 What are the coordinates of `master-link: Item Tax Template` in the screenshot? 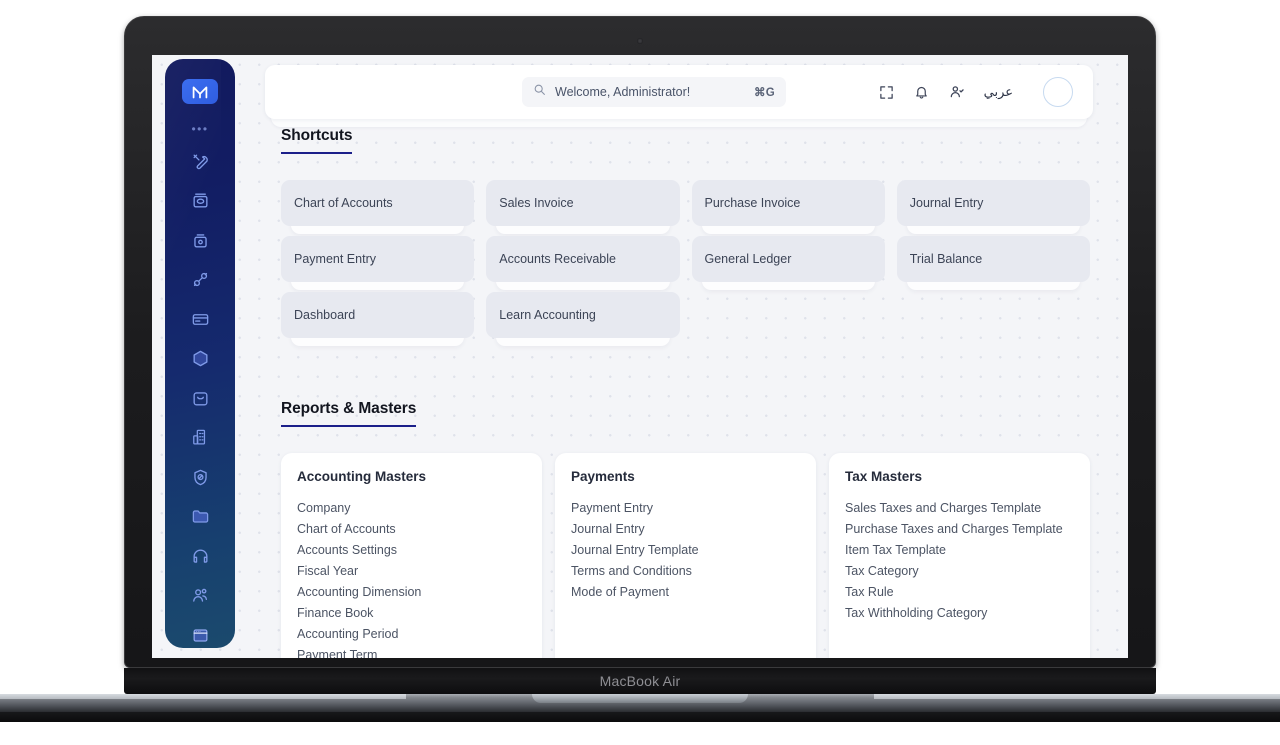 It's located at (959, 549).